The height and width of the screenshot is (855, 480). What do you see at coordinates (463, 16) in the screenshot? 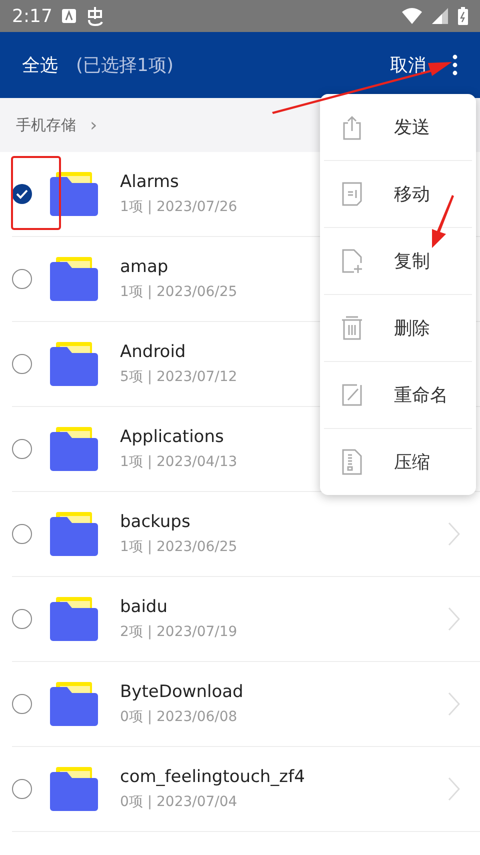
I see `battery-icon` at bounding box center [463, 16].